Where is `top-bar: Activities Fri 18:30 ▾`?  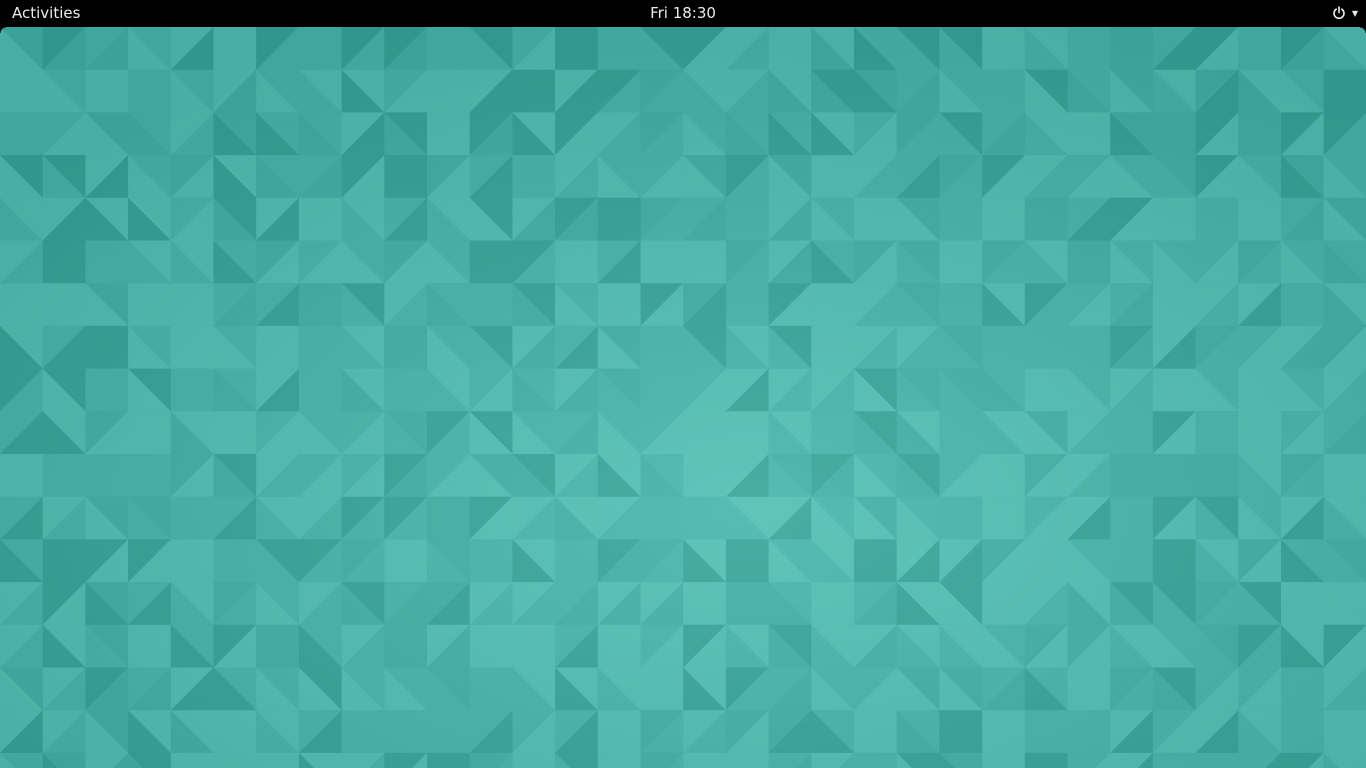 top-bar: Activities Fri 18:30 ▾ is located at coordinates (683, 13).